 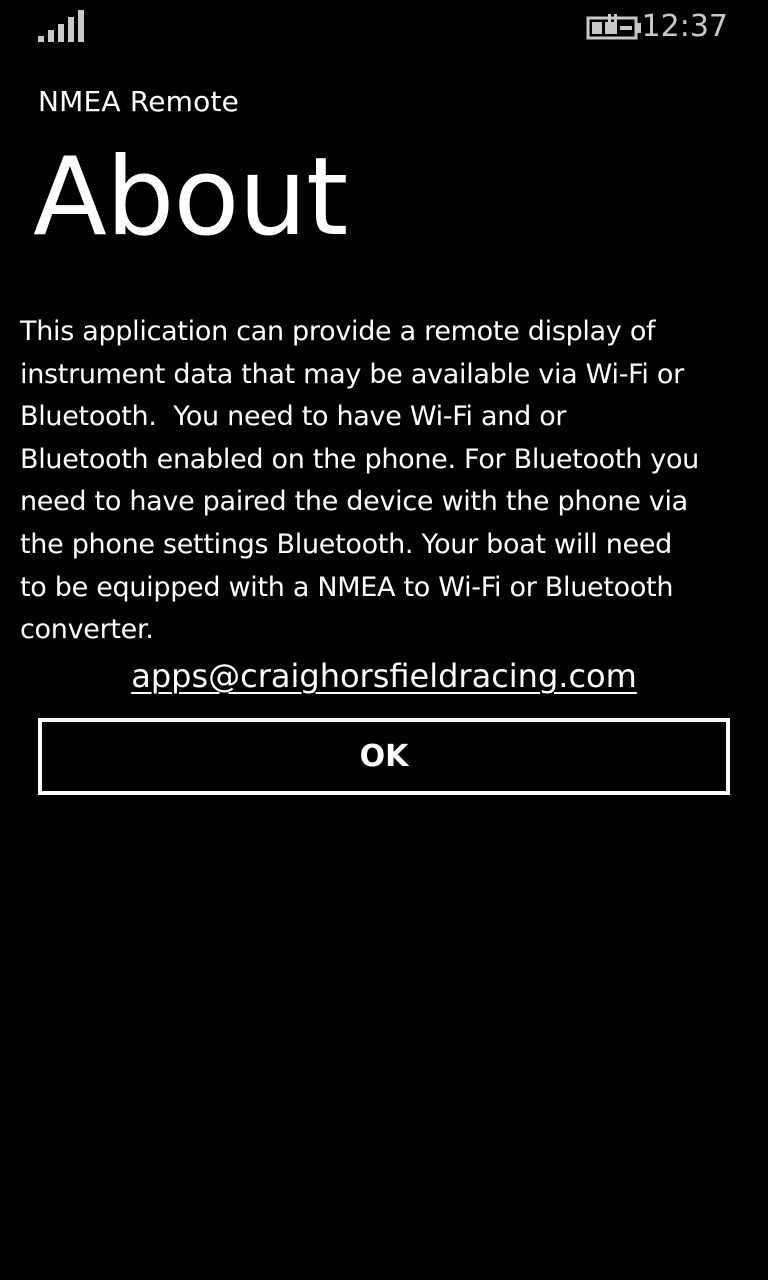 What do you see at coordinates (139, 101) in the screenshot?
I see `app-title: NMEA Remote` at bounding box center [139, 101].